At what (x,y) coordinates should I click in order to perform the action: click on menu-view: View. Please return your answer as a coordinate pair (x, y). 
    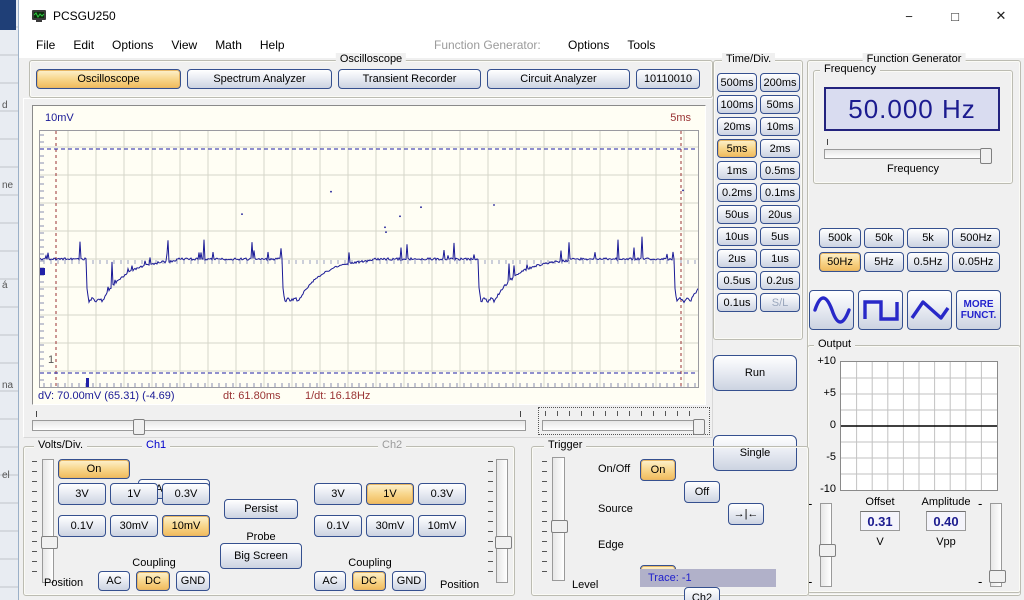
    Looking at the image, I should click on (184, 45).